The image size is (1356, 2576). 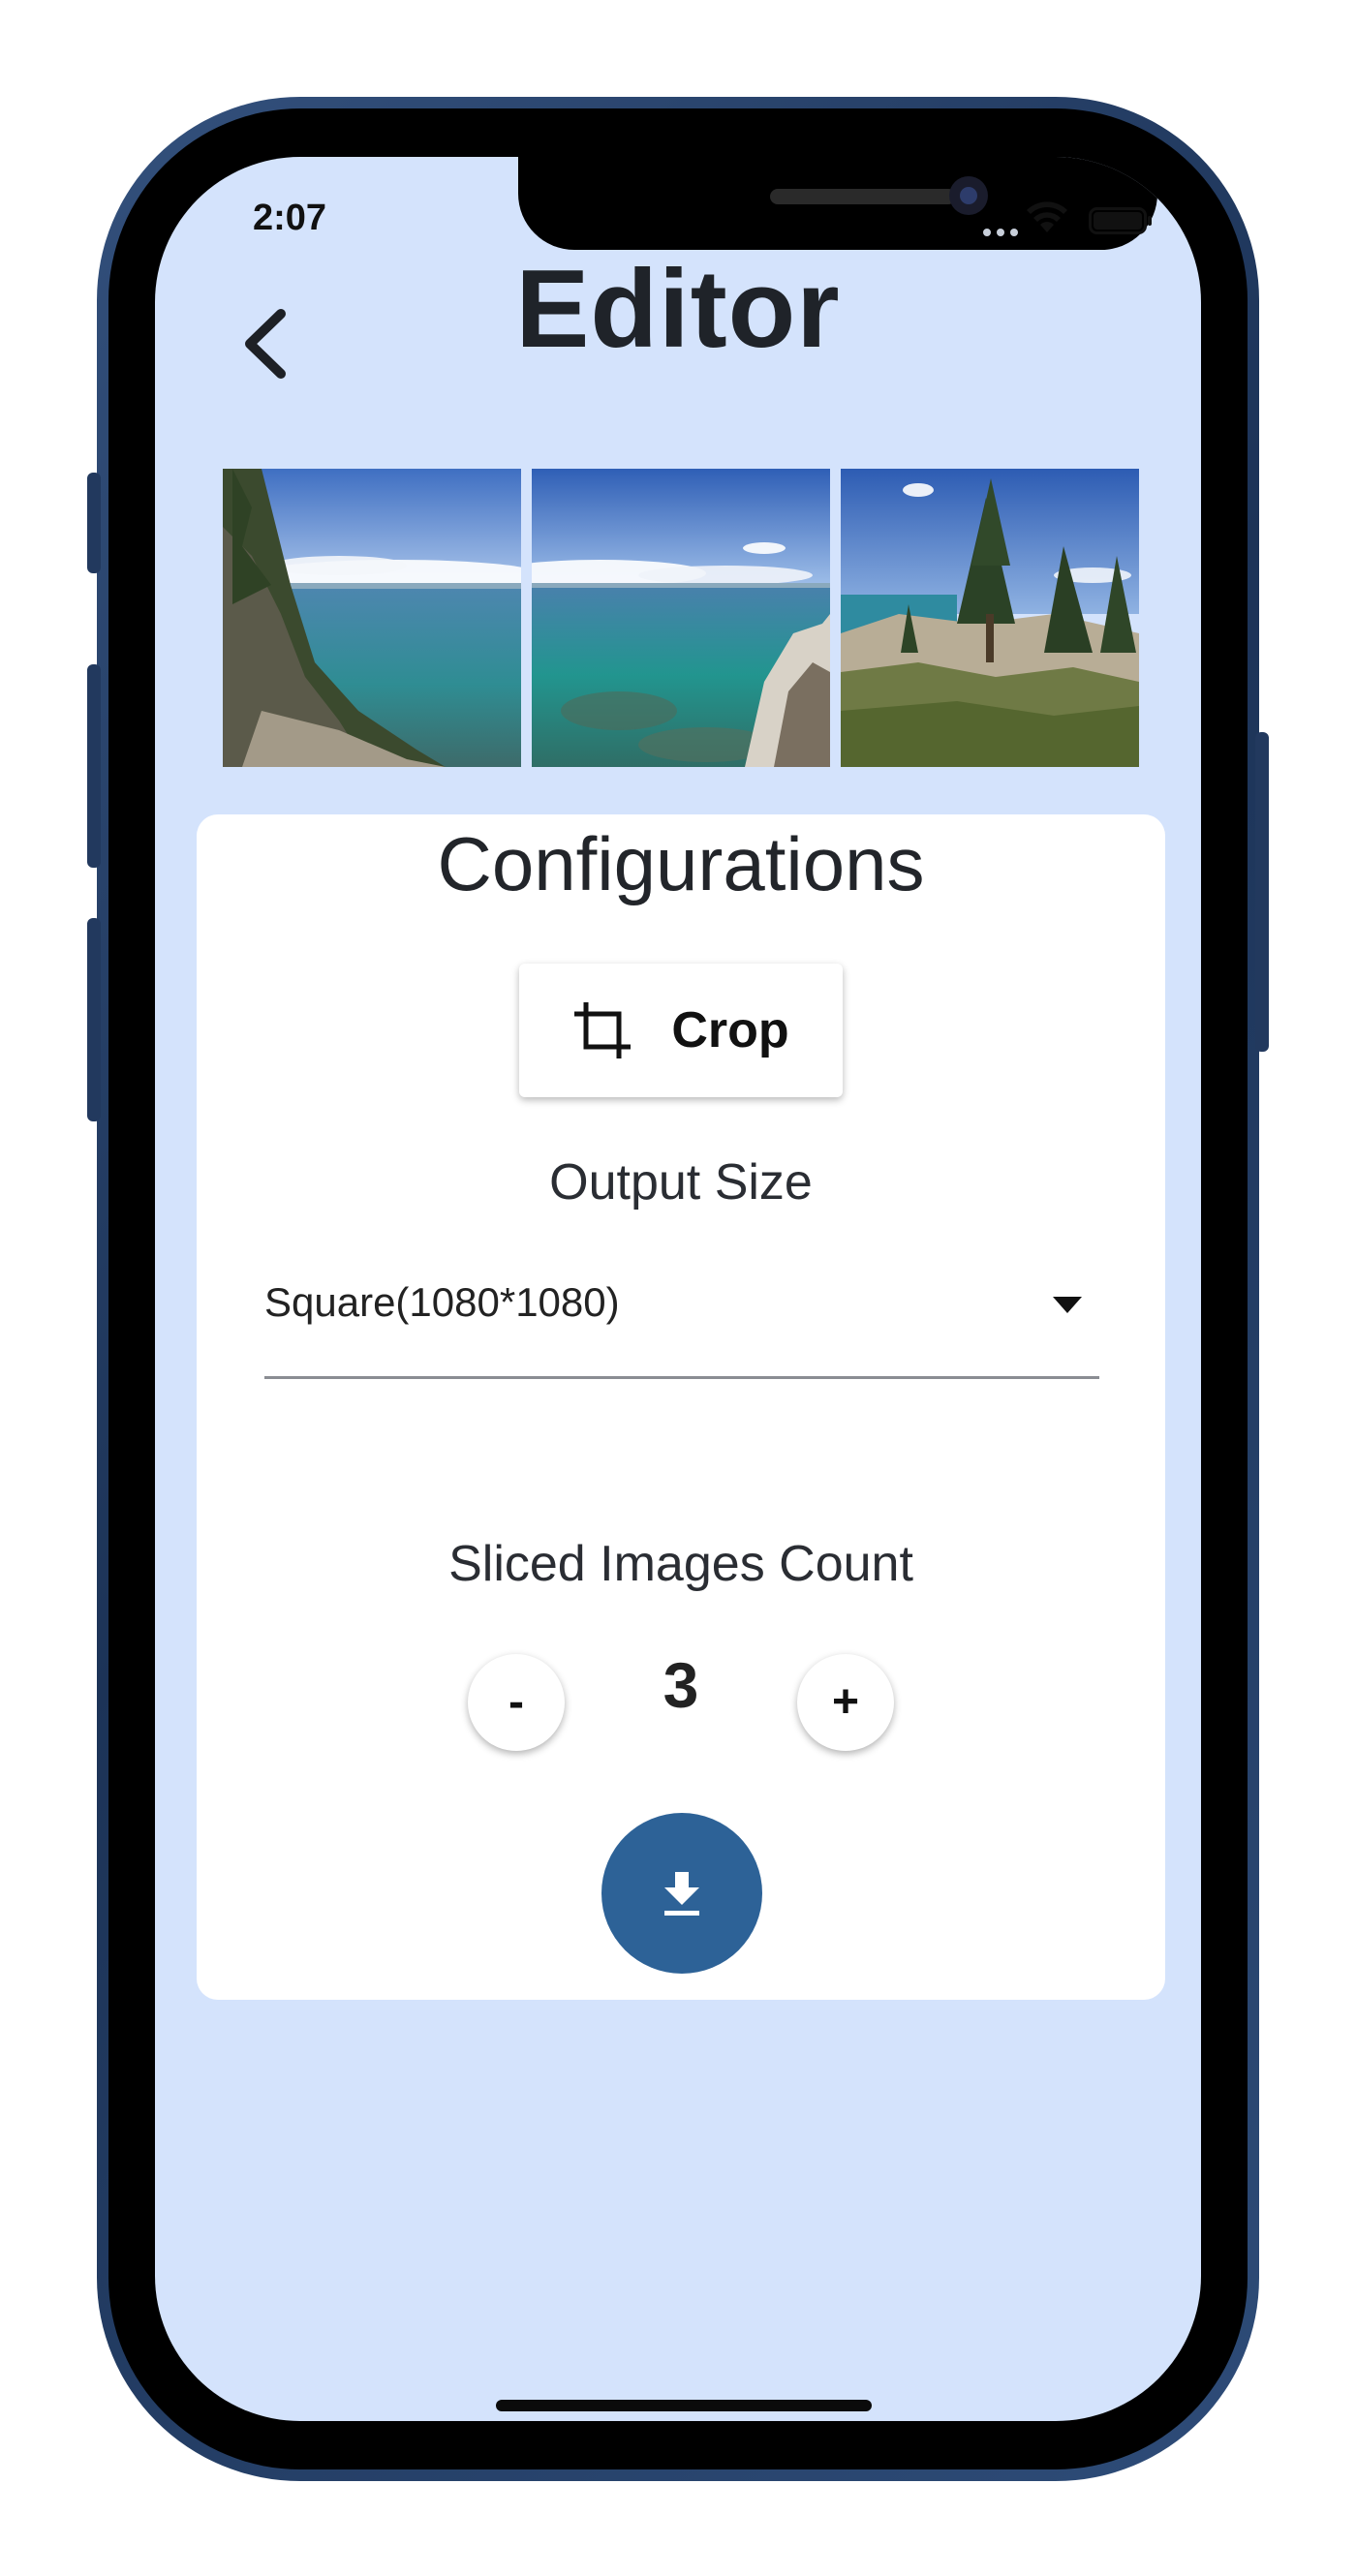 I want to click on front-camera, so click(x=968, y=195).